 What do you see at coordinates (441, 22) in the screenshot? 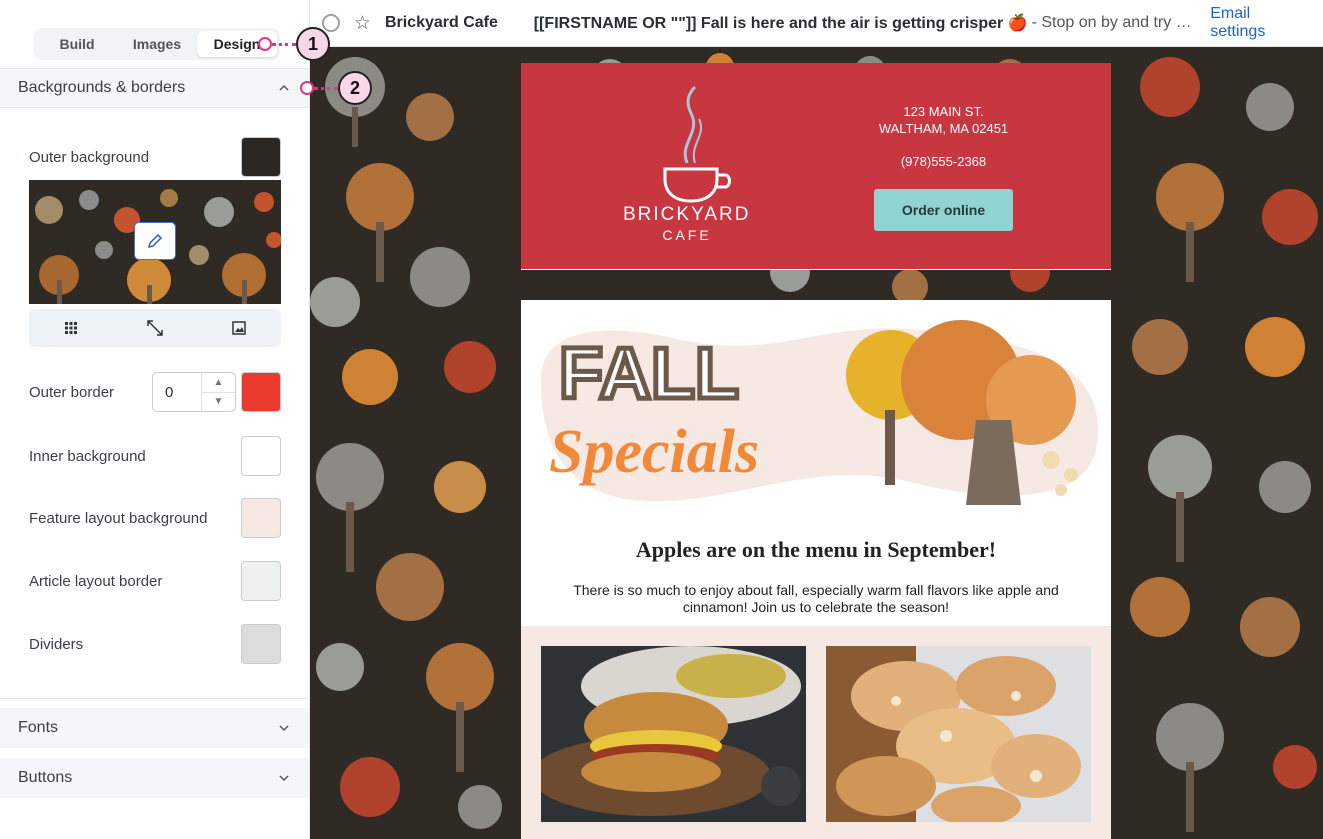
I see `sender-name: Brickyard Cafe` at bounding box center [441, 22].